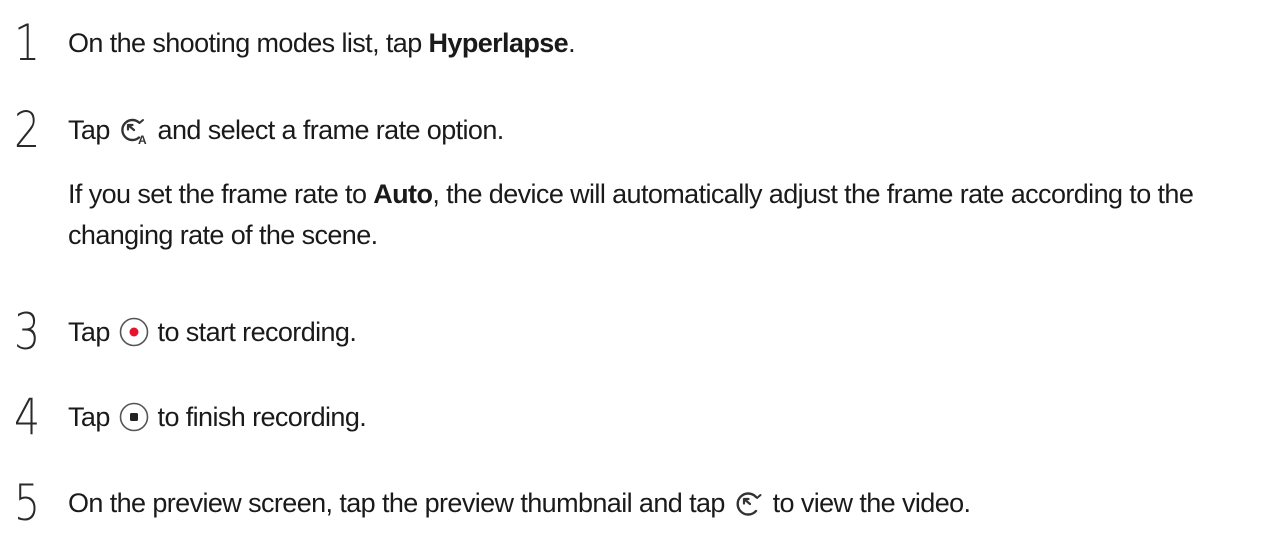  Describe the element at coordinates (248, 43) in the screenshot. I see `step-text-part: On the shooting modes list, tap` at that location.